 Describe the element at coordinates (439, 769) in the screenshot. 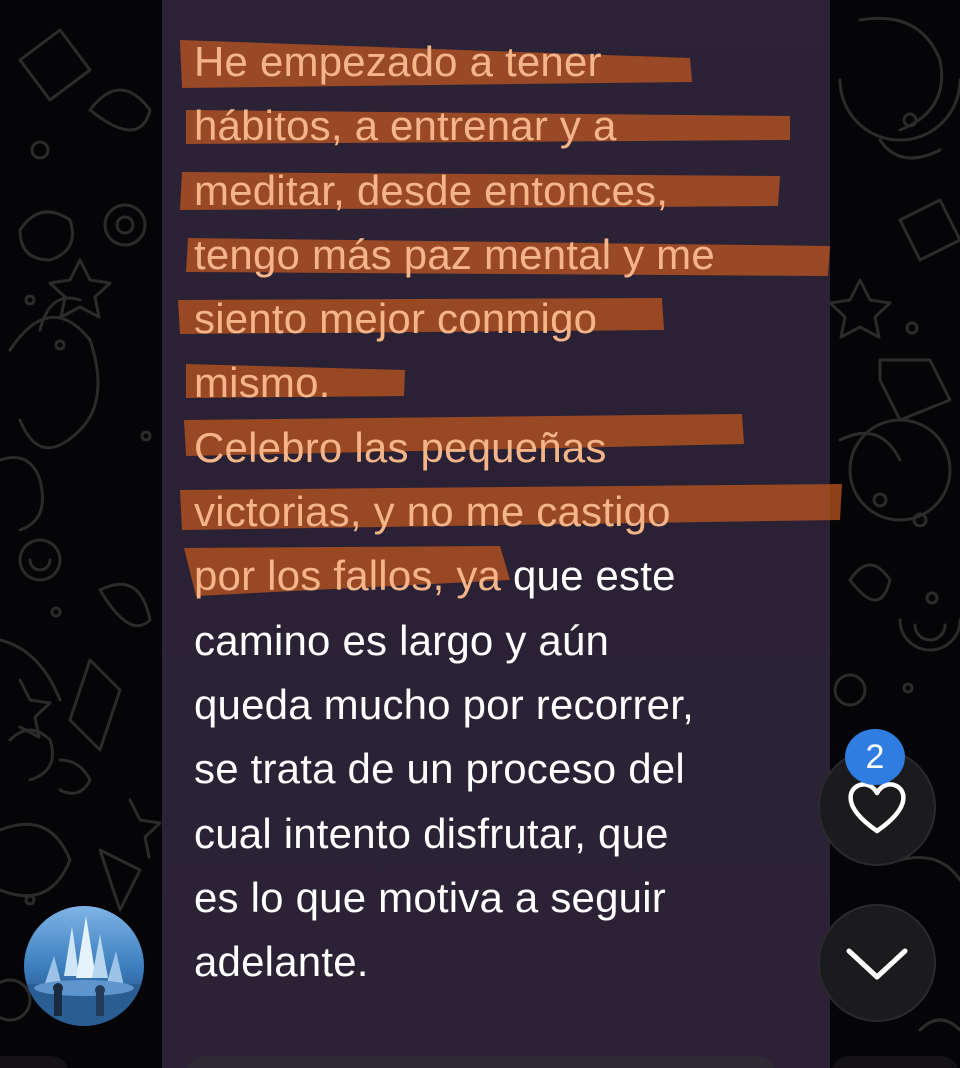

I see `message-line: se trata de un proceso del` at that location.